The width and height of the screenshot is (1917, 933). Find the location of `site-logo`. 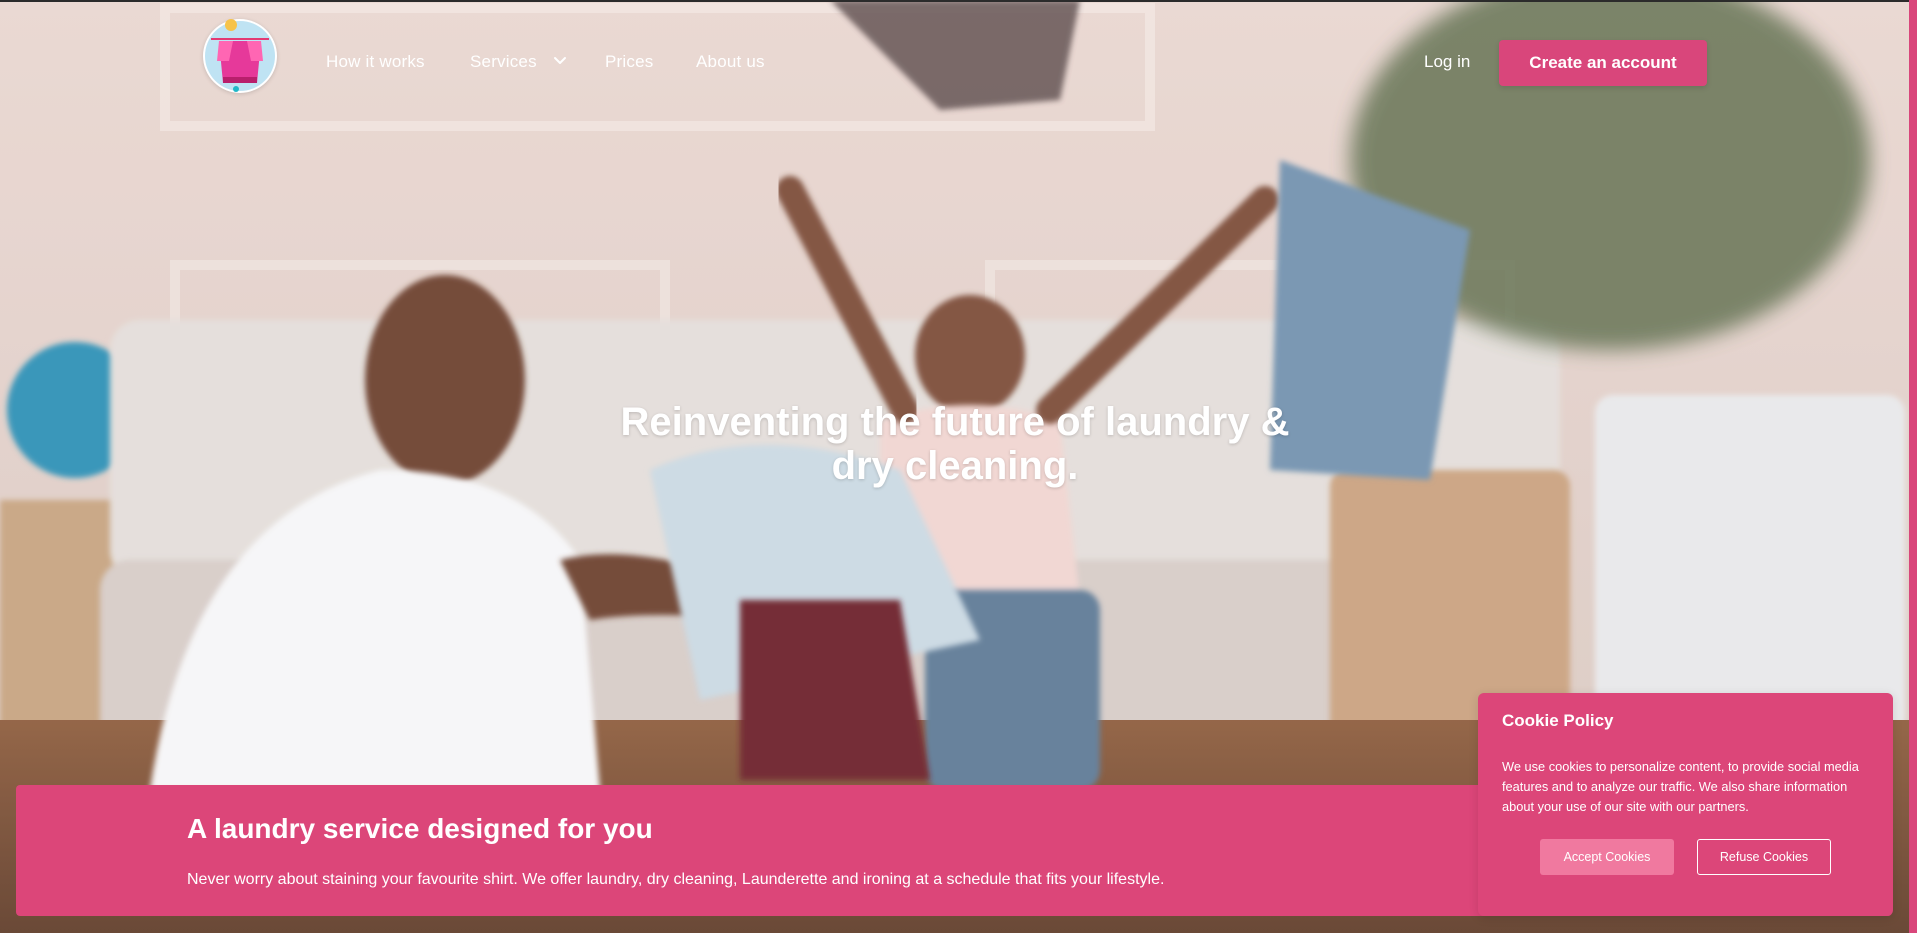

site-logo is located at coordinates (240, 56).